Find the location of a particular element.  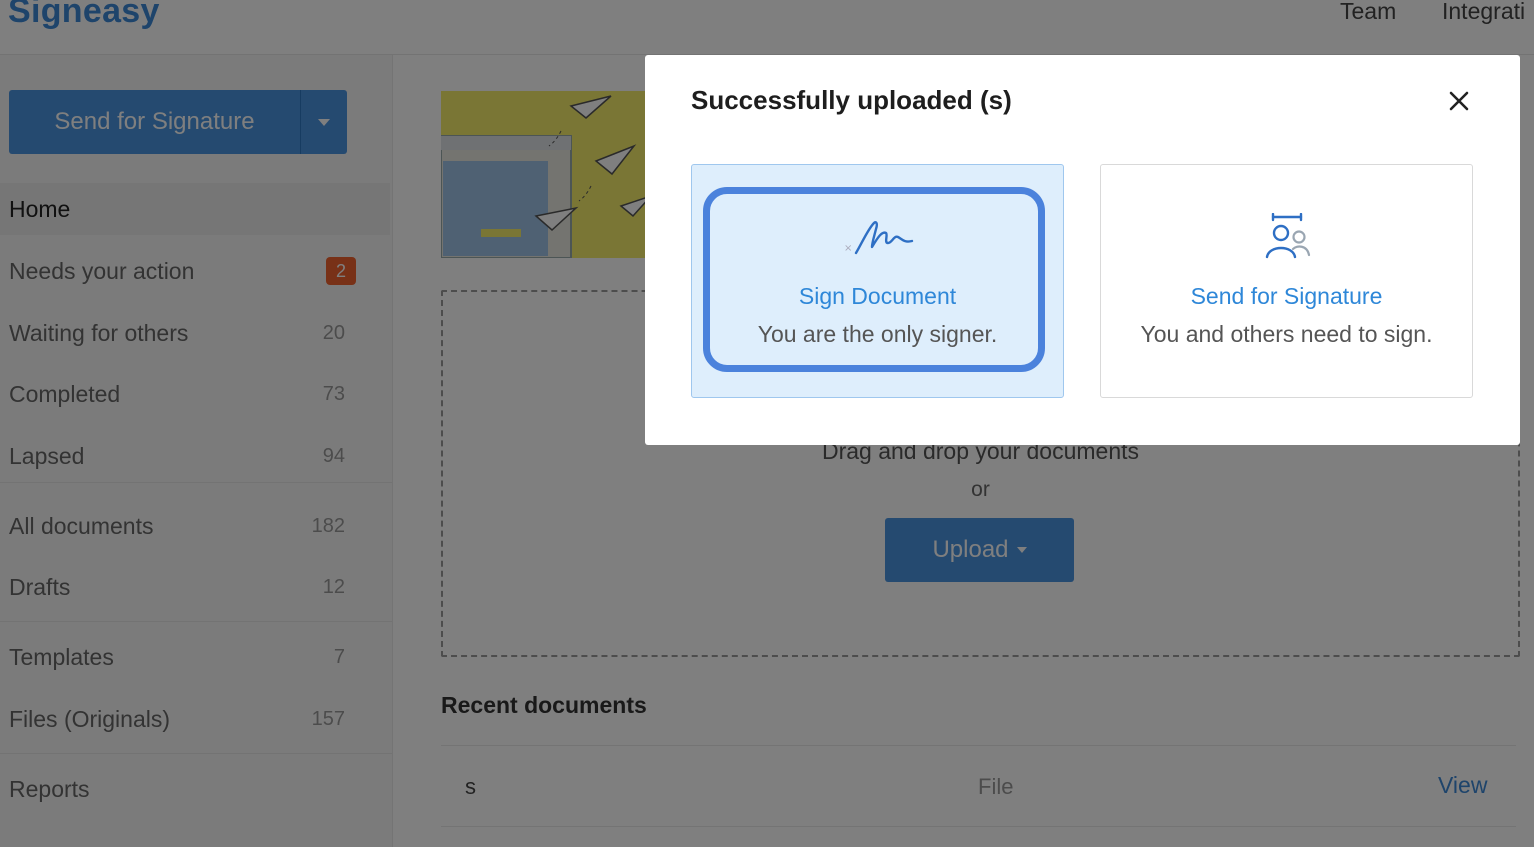

close-icon is located at coordinates (1459, 101).